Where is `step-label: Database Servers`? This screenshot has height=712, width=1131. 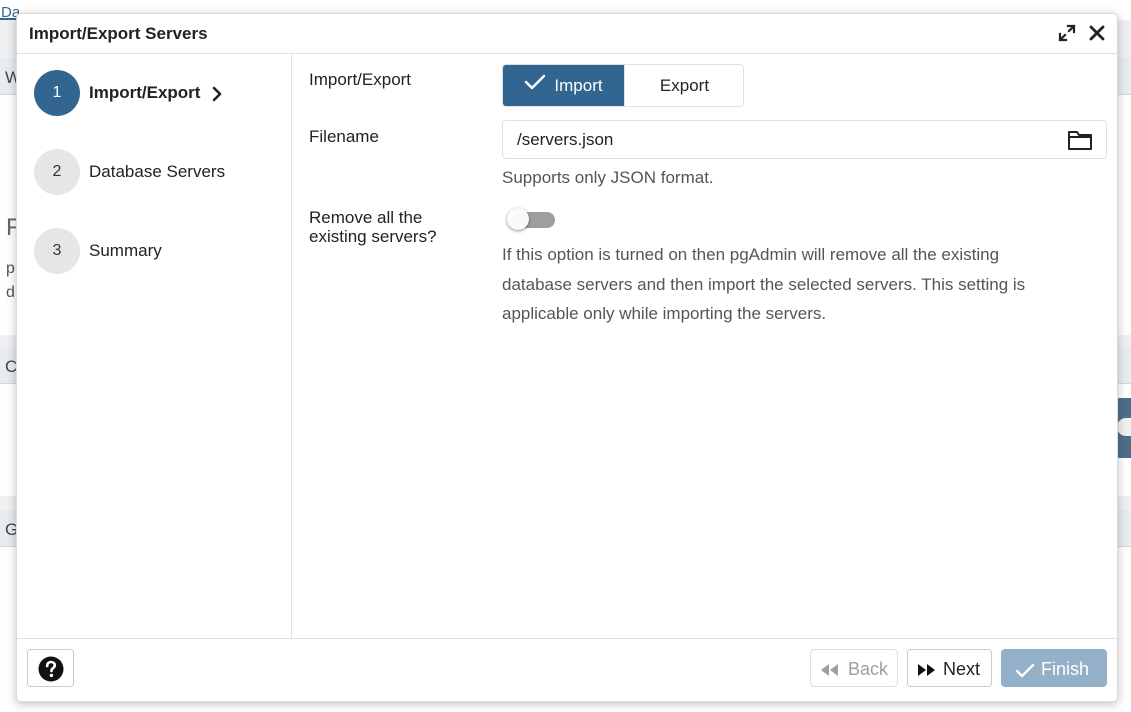
step-label: Database Servers is located at coordinates (157, 171).